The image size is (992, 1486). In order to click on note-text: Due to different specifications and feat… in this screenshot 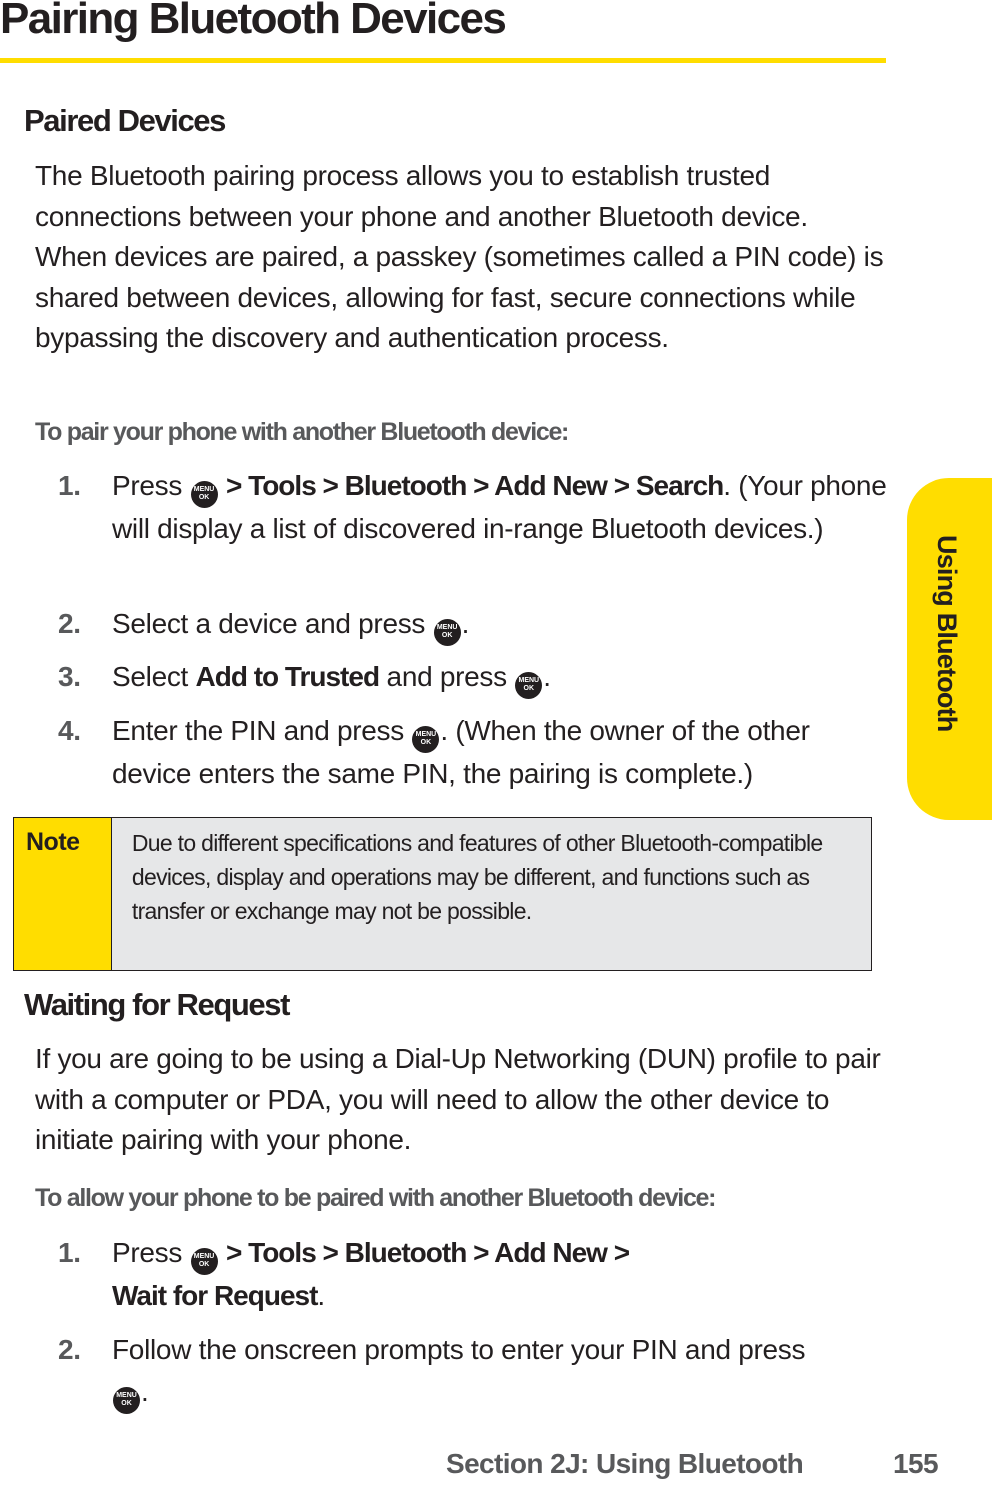, I will do `click(477, 877)`.